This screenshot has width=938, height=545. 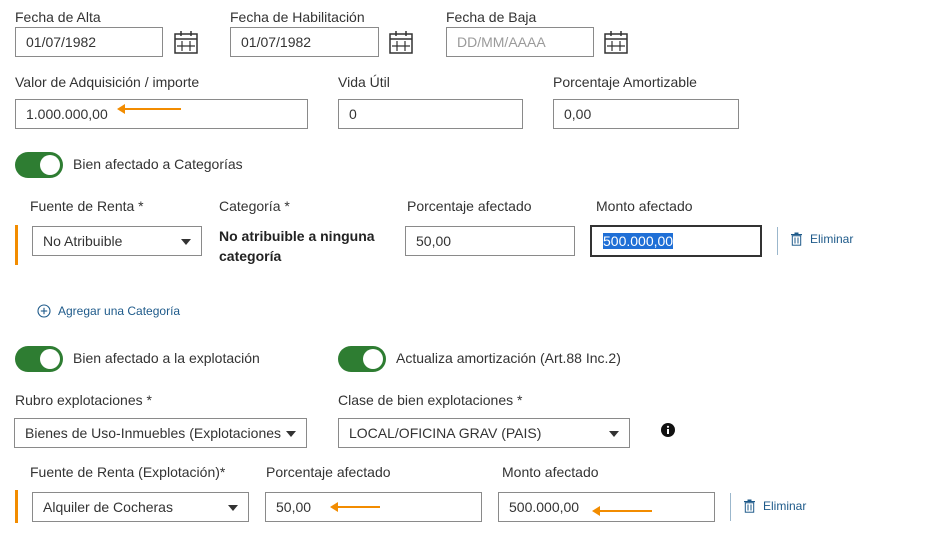 I want to click on categoria-value: No atribuible a ninguna categoría, so click(x=297, y=246).